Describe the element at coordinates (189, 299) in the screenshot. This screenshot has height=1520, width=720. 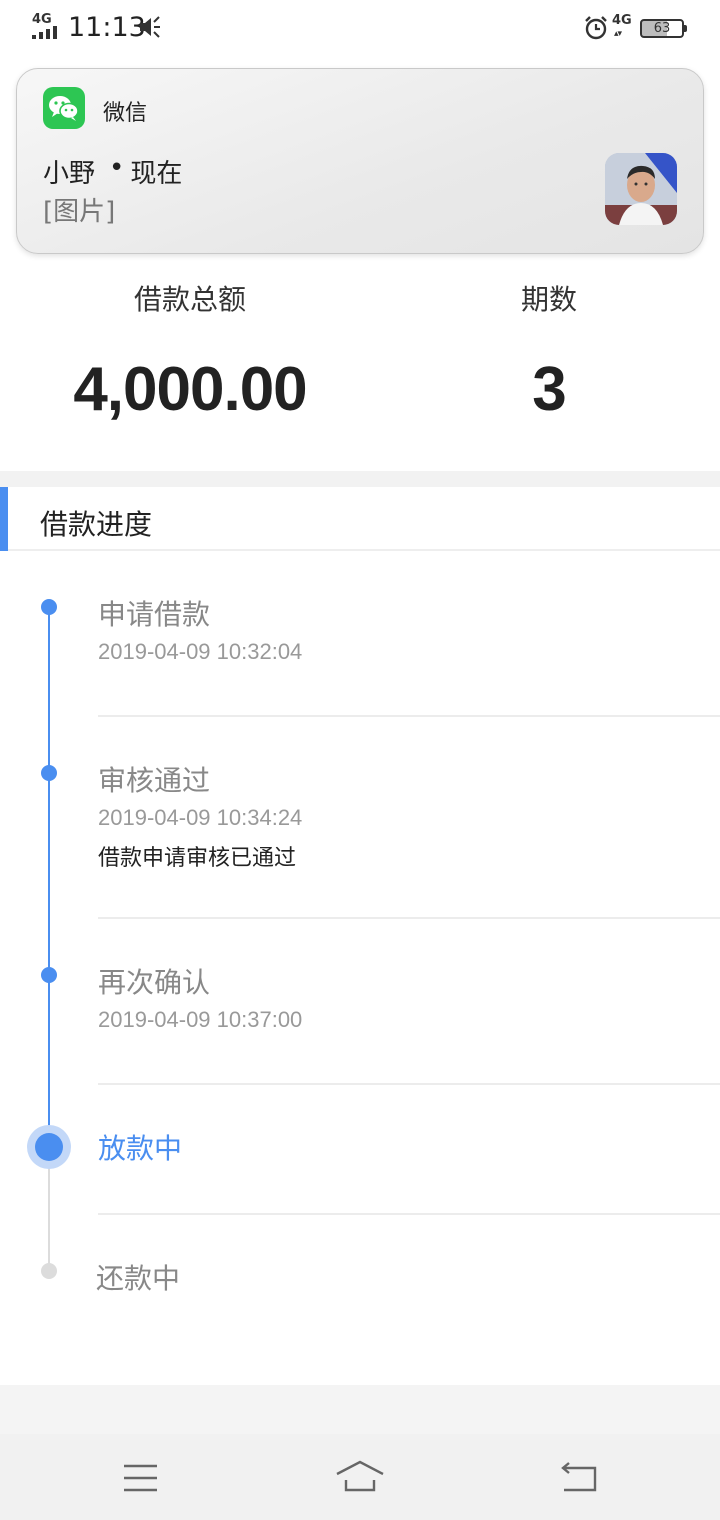
I see `total-amount-label: 借款总额` at that location.